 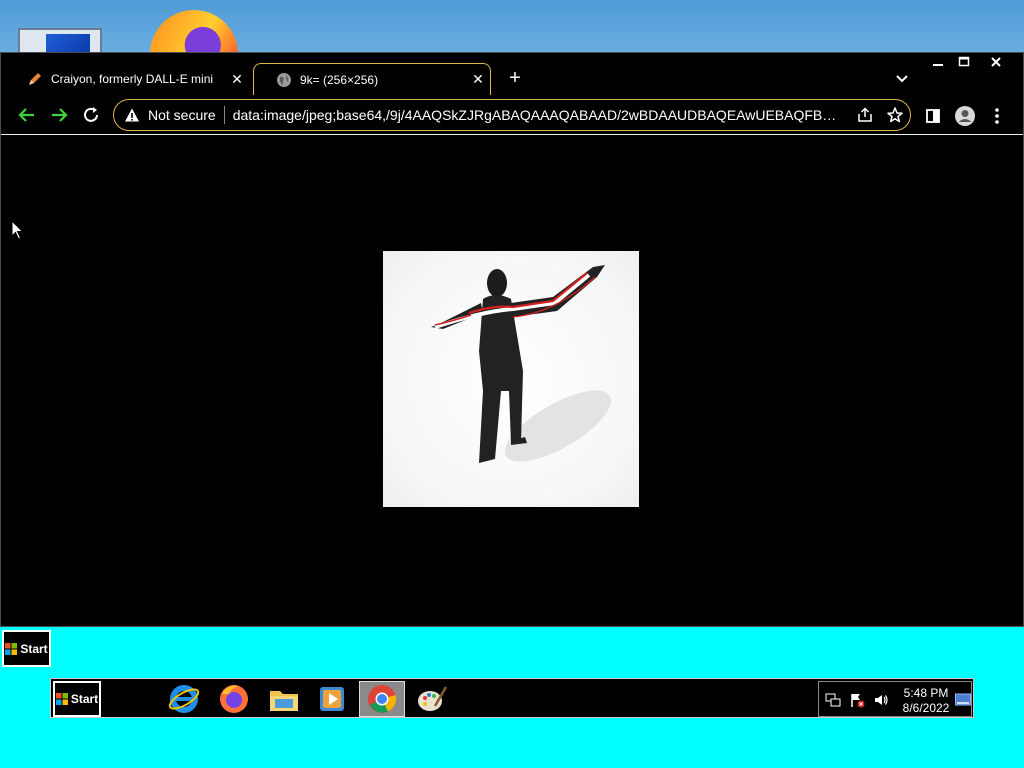 I want to click on network-icon, so click(x=833, y=700).